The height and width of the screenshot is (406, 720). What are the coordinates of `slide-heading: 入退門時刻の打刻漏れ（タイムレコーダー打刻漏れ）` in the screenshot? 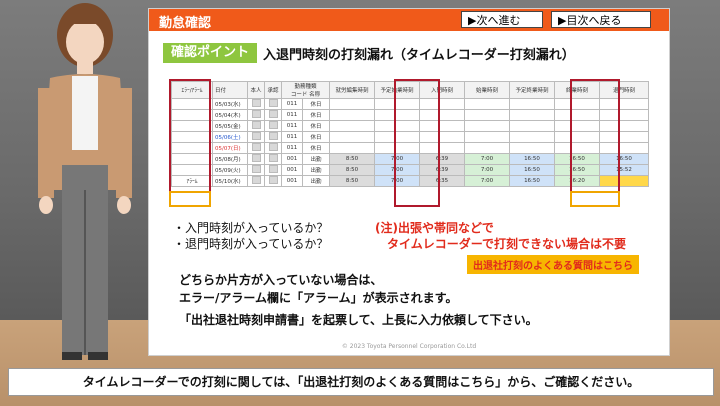 It's located at (419, 55).